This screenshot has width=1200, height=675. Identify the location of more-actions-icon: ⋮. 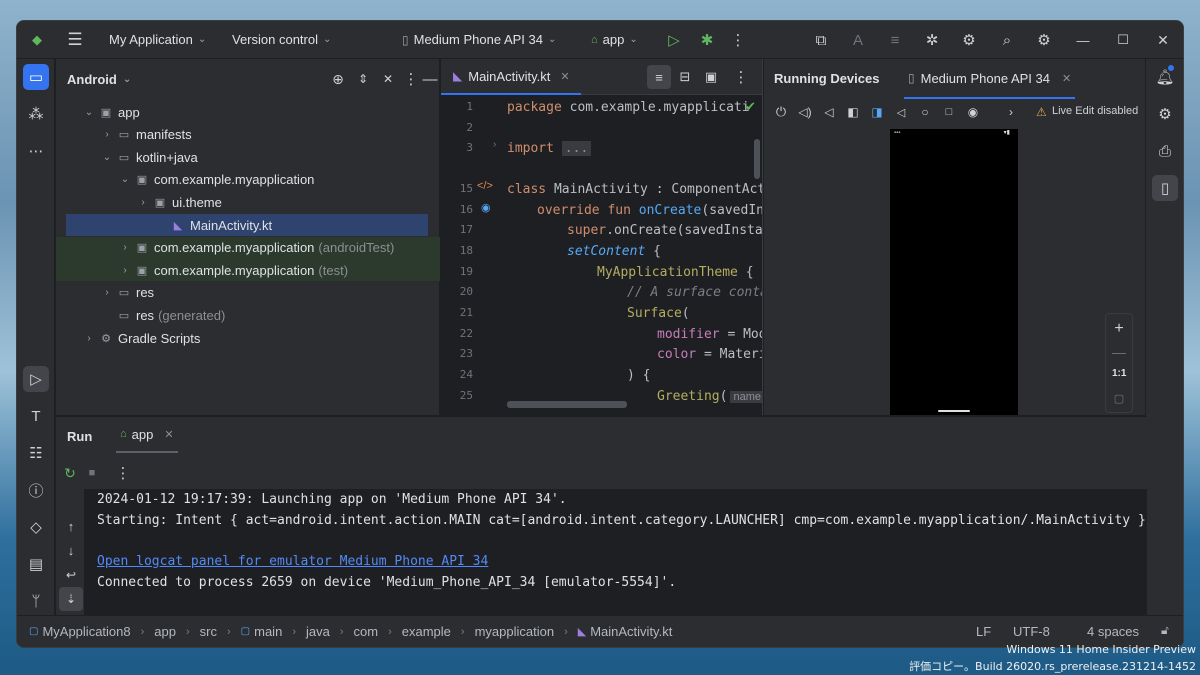
(738, 40).